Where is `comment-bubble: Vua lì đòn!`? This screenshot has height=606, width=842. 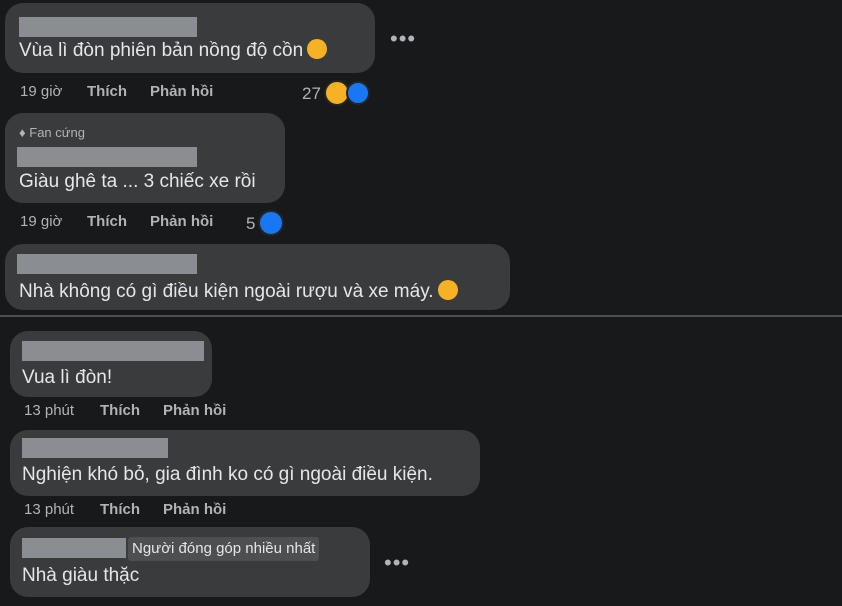
comment-bubble: Vua lì đòn! is located at coordinates (111, 364).